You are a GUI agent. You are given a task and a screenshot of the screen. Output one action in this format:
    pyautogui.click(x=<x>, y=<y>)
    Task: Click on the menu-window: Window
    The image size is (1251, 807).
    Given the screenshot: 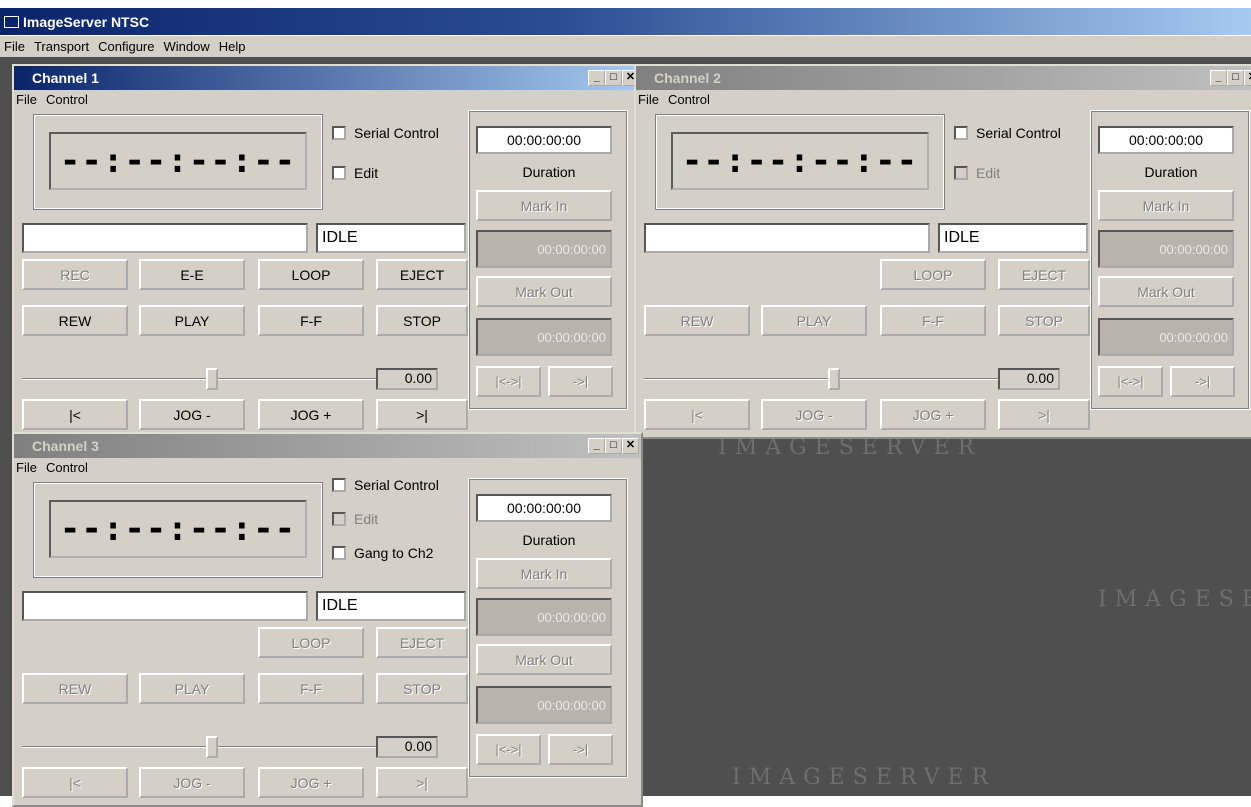 What is the action you would take?
    pyautogui.click(x=186, y=46)
    